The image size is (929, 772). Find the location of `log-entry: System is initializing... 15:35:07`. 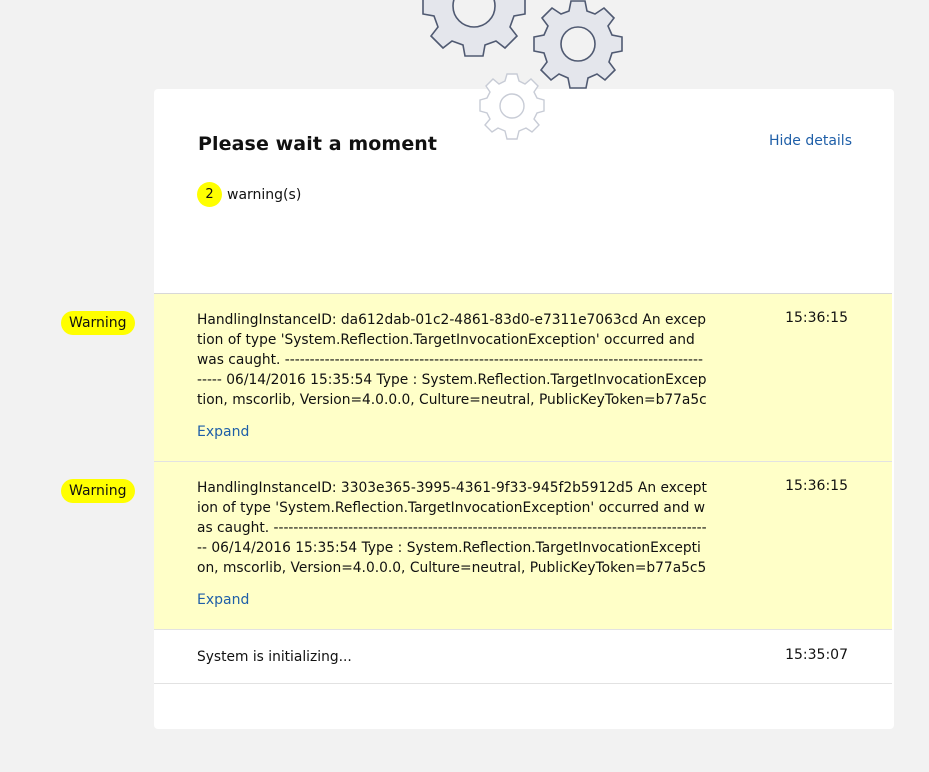

log-entry: System is initializing... 15:35:07 is located at coordinates (523, 657).